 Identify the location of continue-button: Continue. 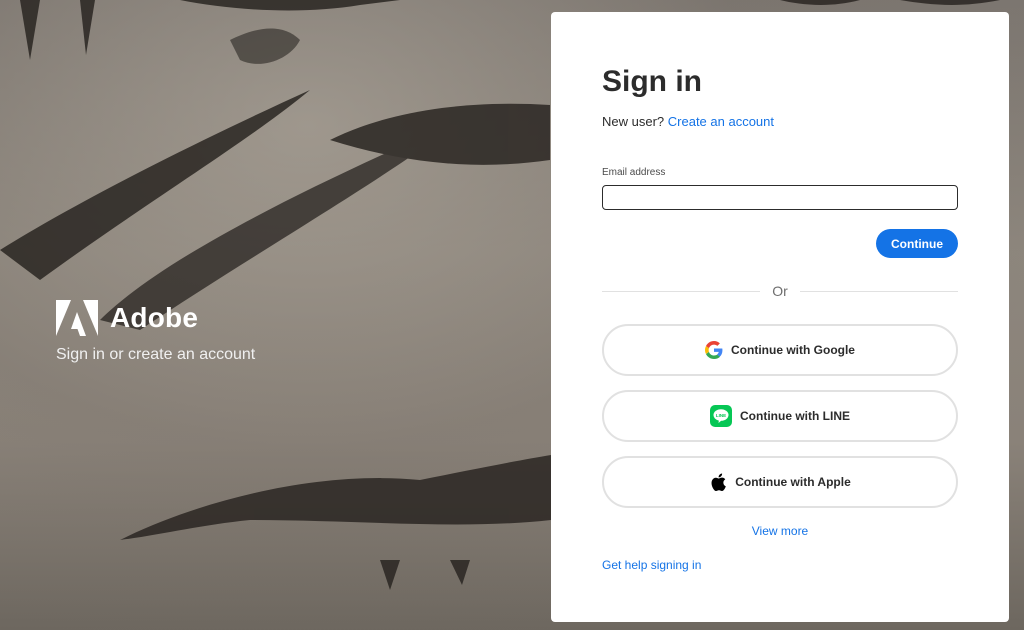
(917, 243).